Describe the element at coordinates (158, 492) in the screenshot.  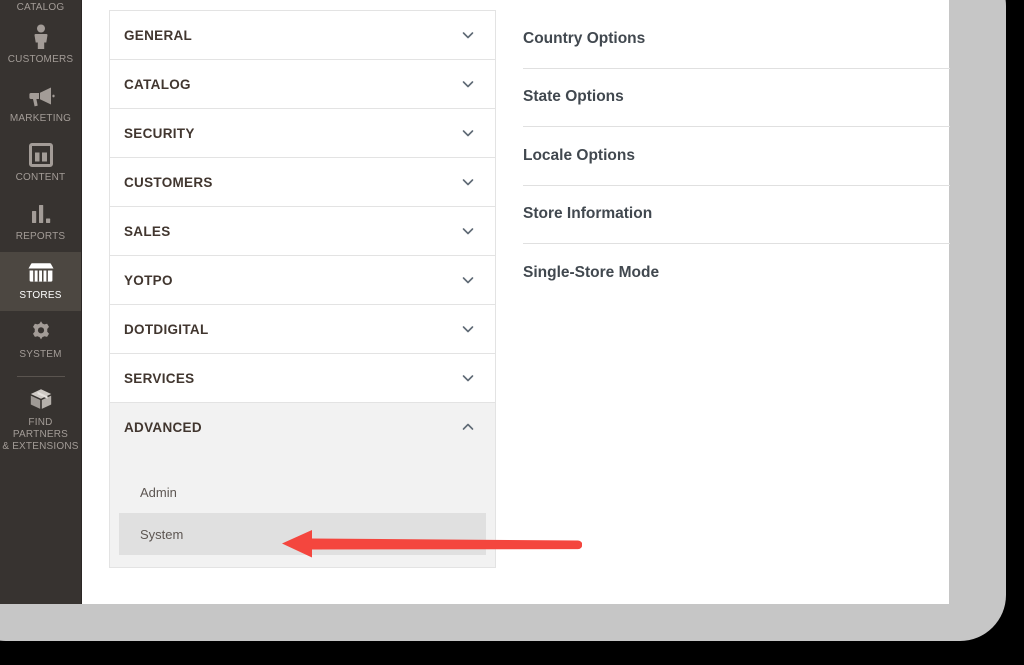
I see `accordion-subitem-label: Admin` at that location.